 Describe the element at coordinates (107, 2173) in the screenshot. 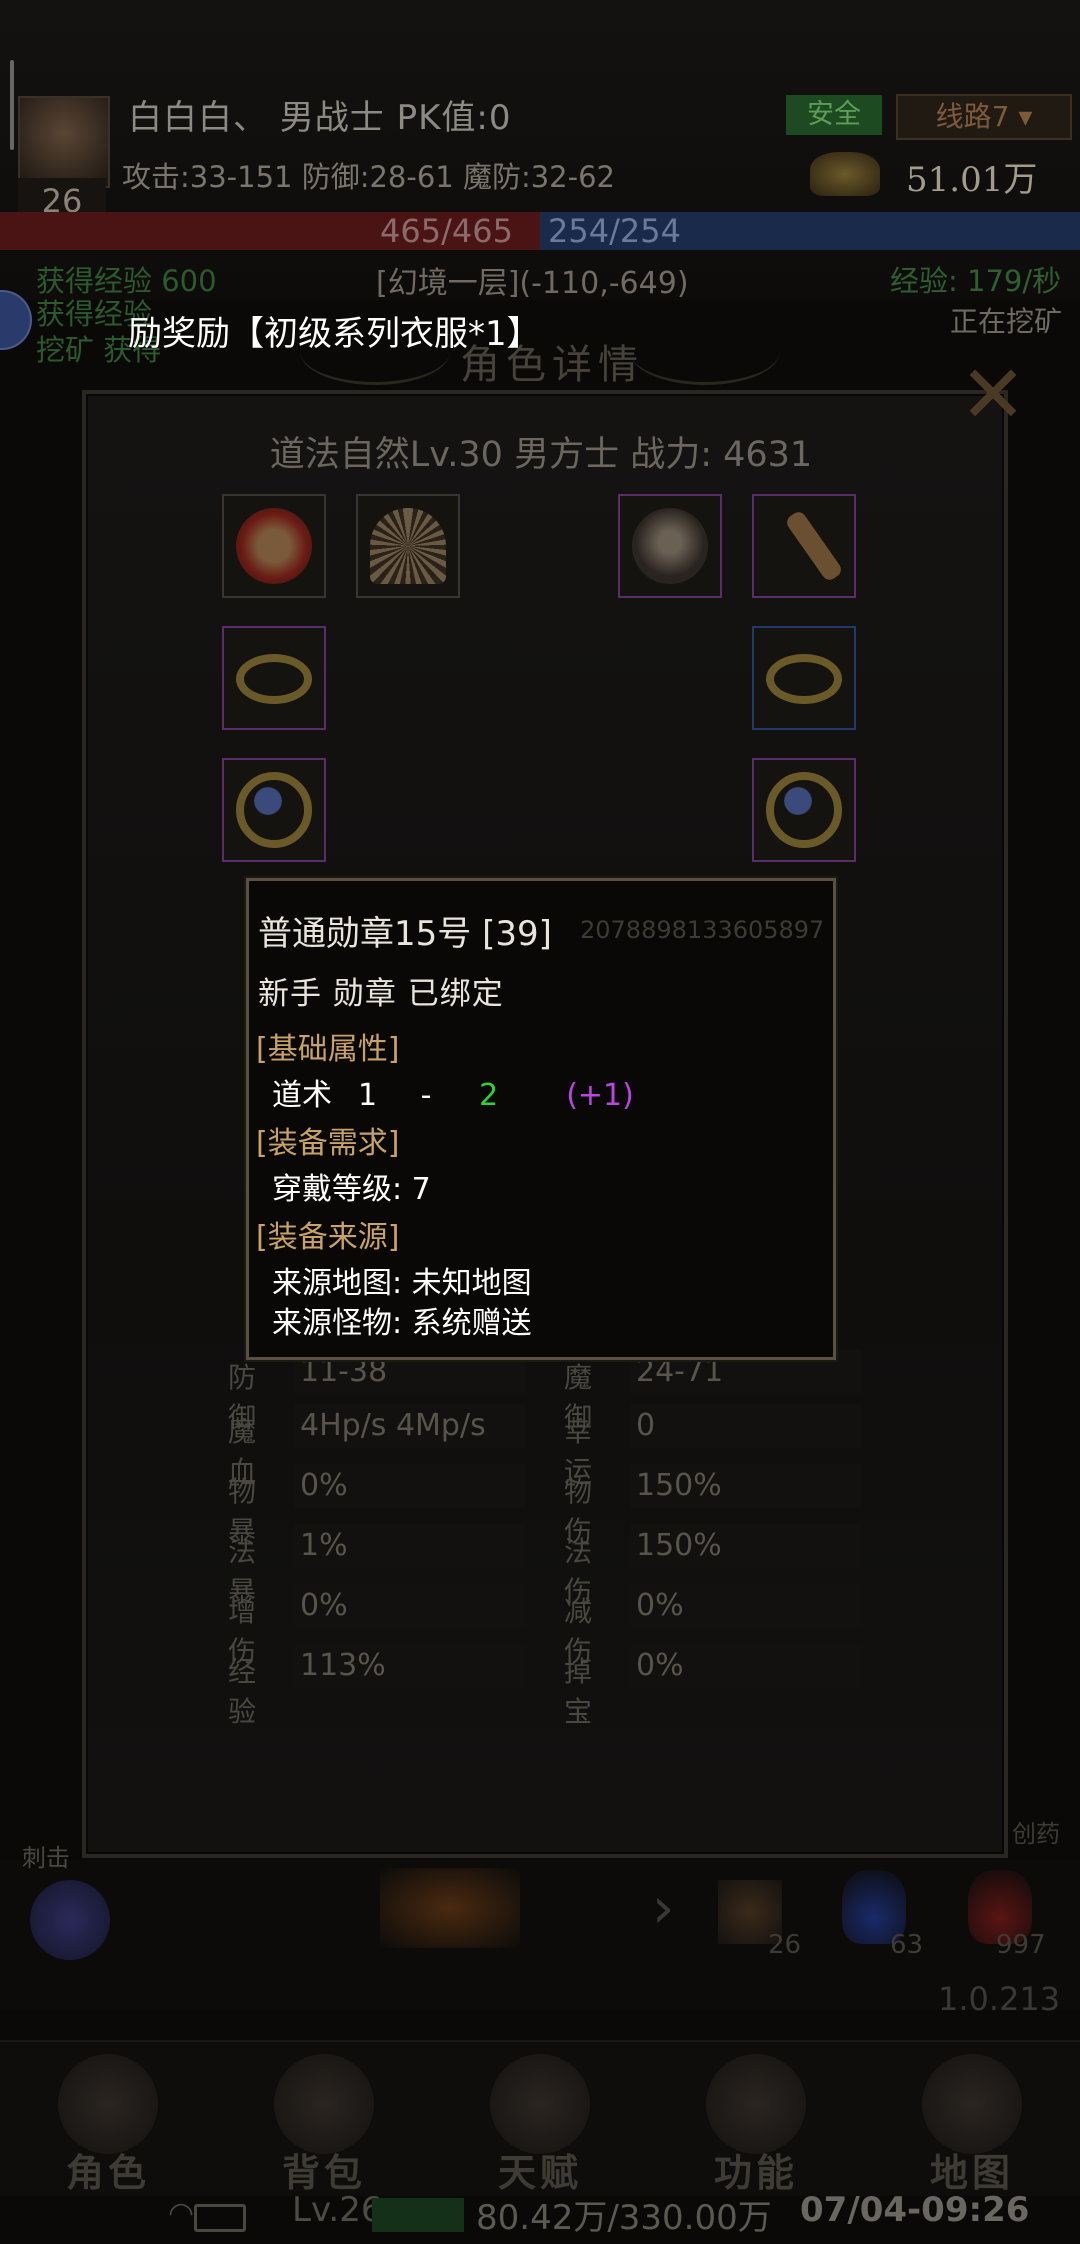

I see `nav-label: 角色` at that location.